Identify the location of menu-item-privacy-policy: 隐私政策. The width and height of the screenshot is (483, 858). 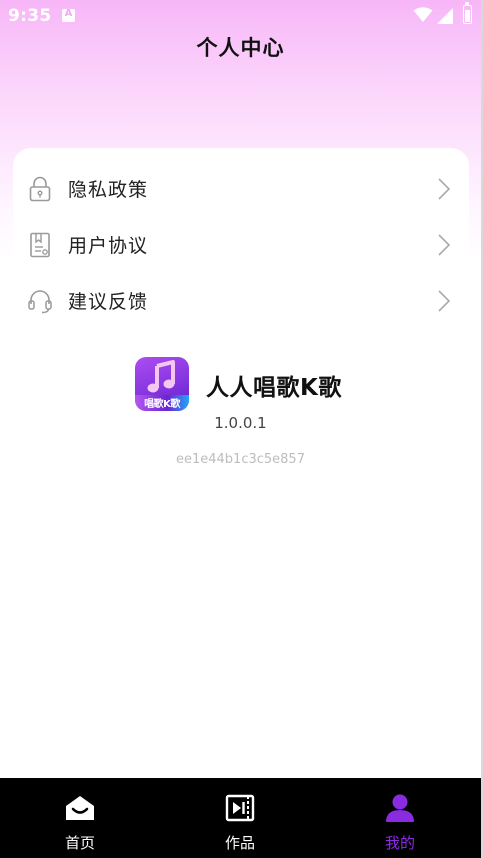
(241, 189).